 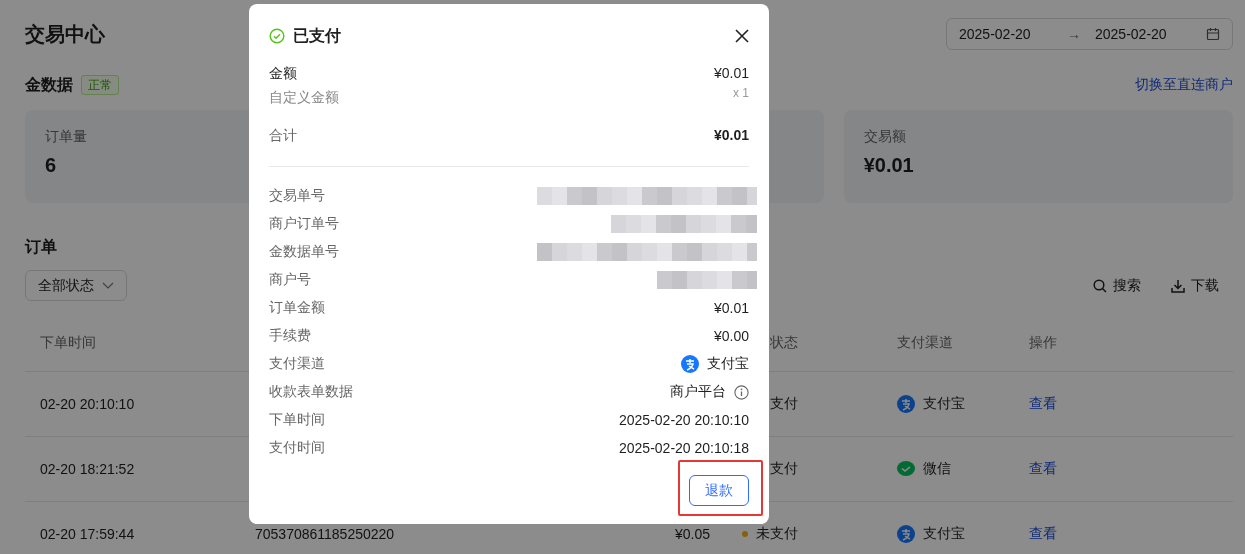 I want to click on status-tag: 正常, so click(x=100, y=85).